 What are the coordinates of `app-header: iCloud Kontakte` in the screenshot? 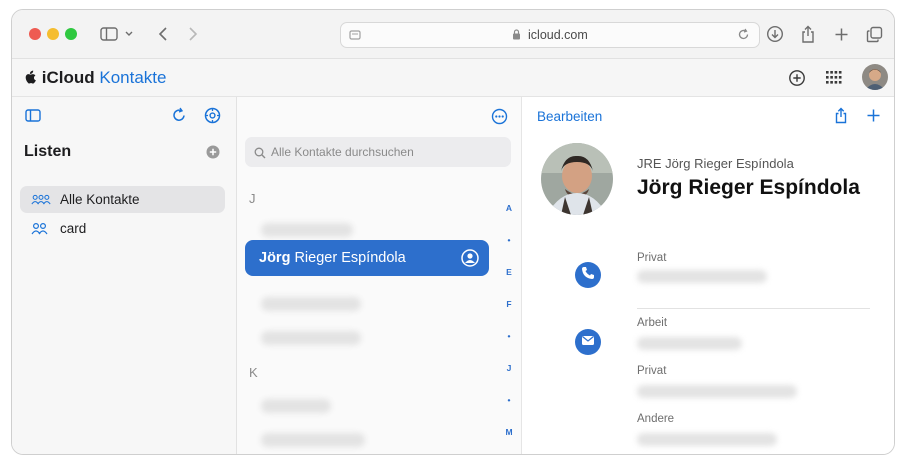 It's located at (453, 78).